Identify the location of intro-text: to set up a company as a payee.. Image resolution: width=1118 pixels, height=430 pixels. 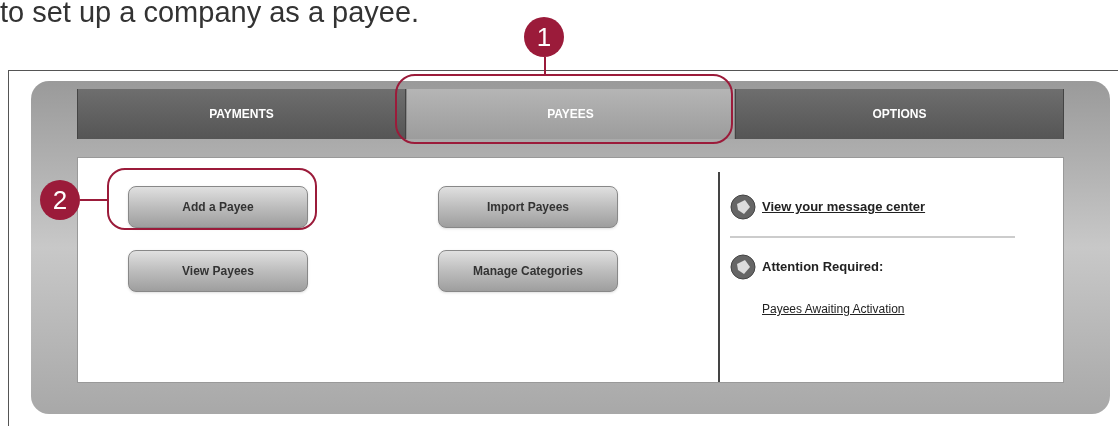
(210, 15).